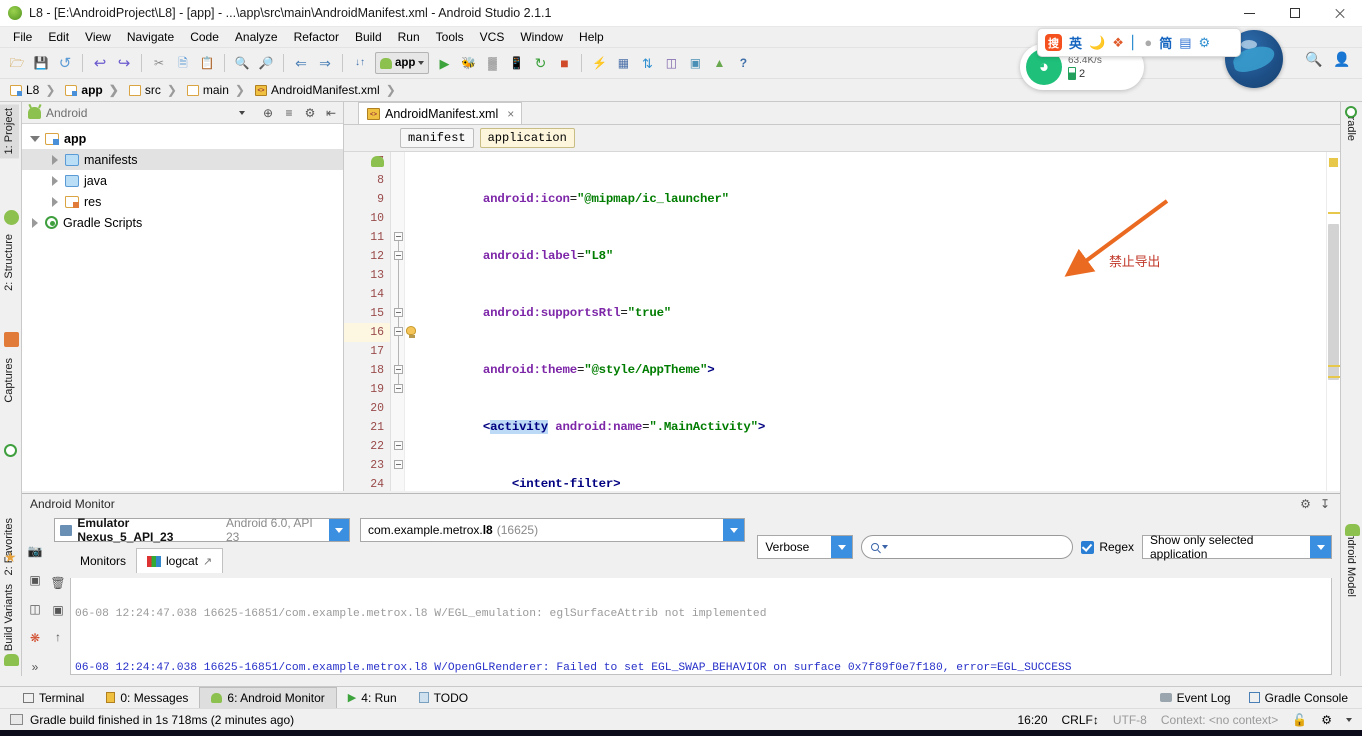  What do you see at coordinates (360, 63) in the screenshot?
I see `sort-icon: ↓↑` at bounding box center [360, 63].